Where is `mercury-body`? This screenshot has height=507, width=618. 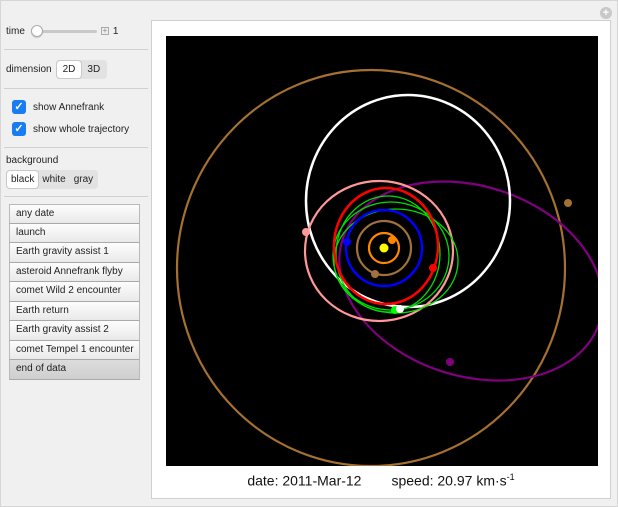
mercury-body is located at coordinates (392, 240).